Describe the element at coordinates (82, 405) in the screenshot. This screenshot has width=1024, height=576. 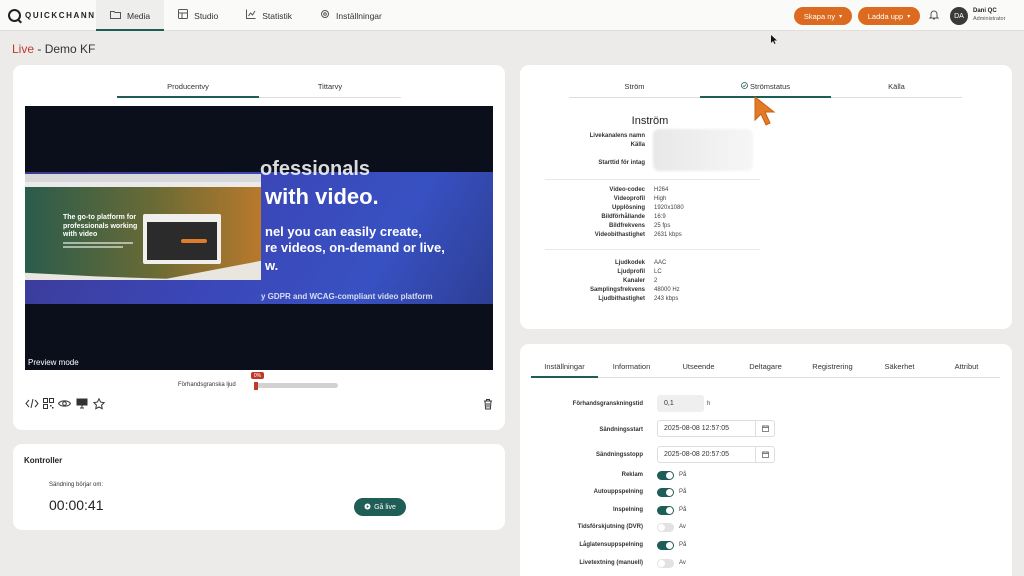
I see `monitor-icon` at that location.